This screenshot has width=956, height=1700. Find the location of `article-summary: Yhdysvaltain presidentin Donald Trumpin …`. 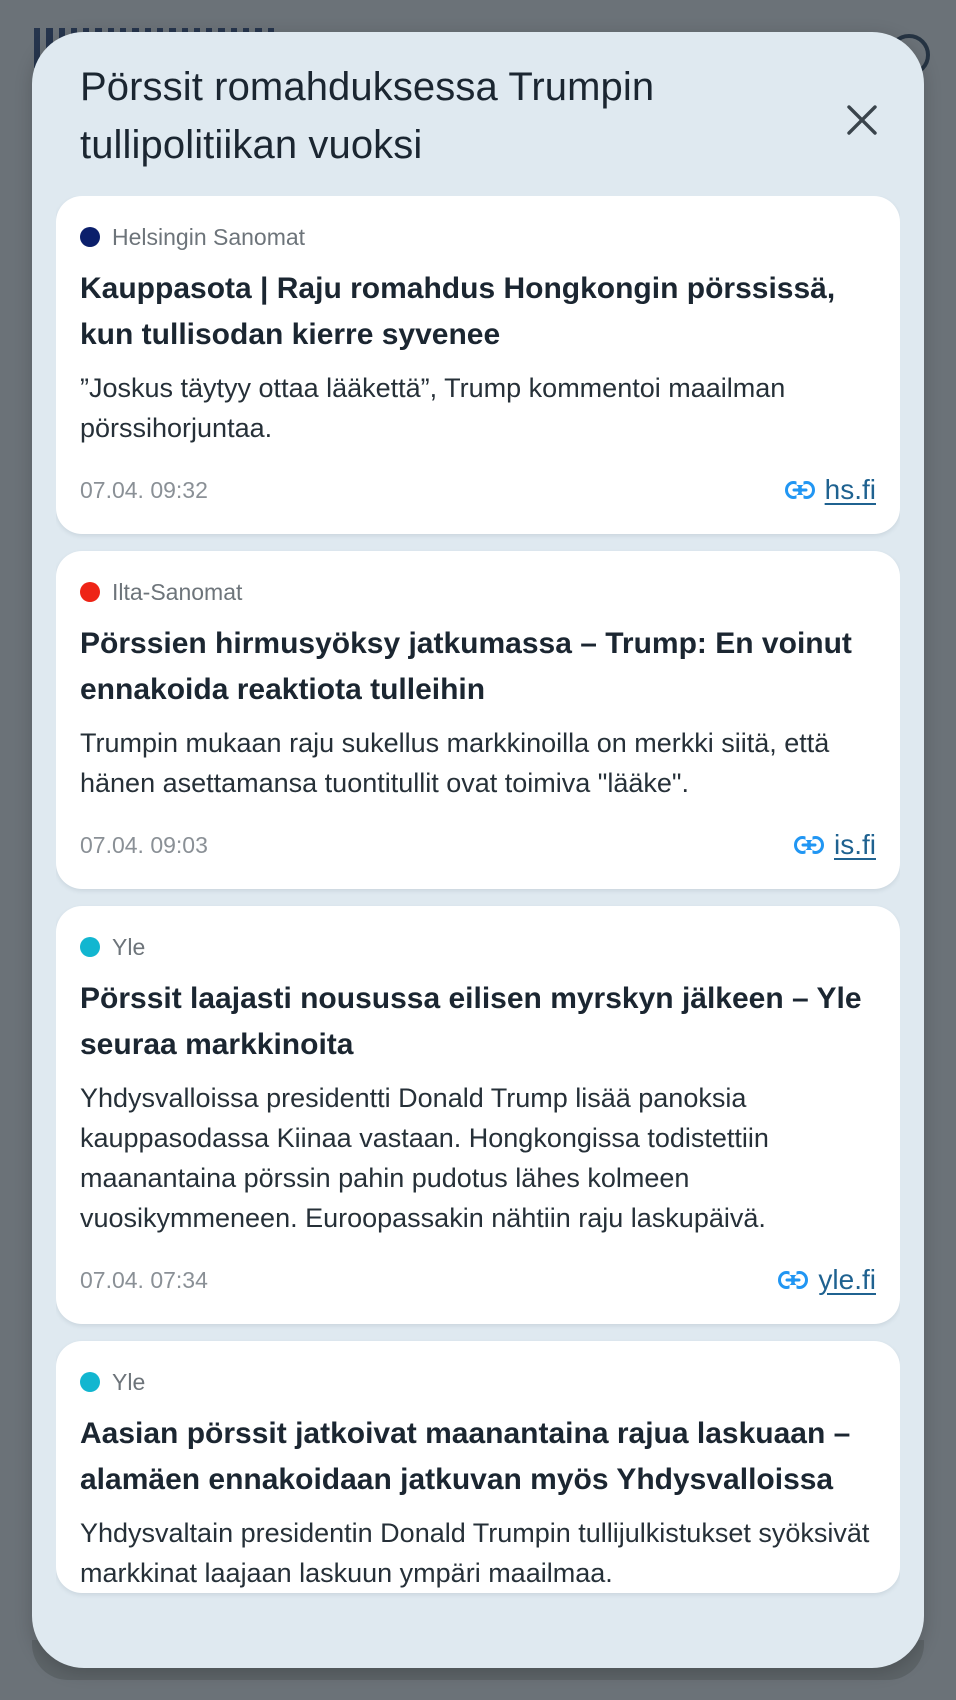

article-summary: Yhdysvaltain presidentin Donald Trumpin … is located at coordinates (475, 1553).